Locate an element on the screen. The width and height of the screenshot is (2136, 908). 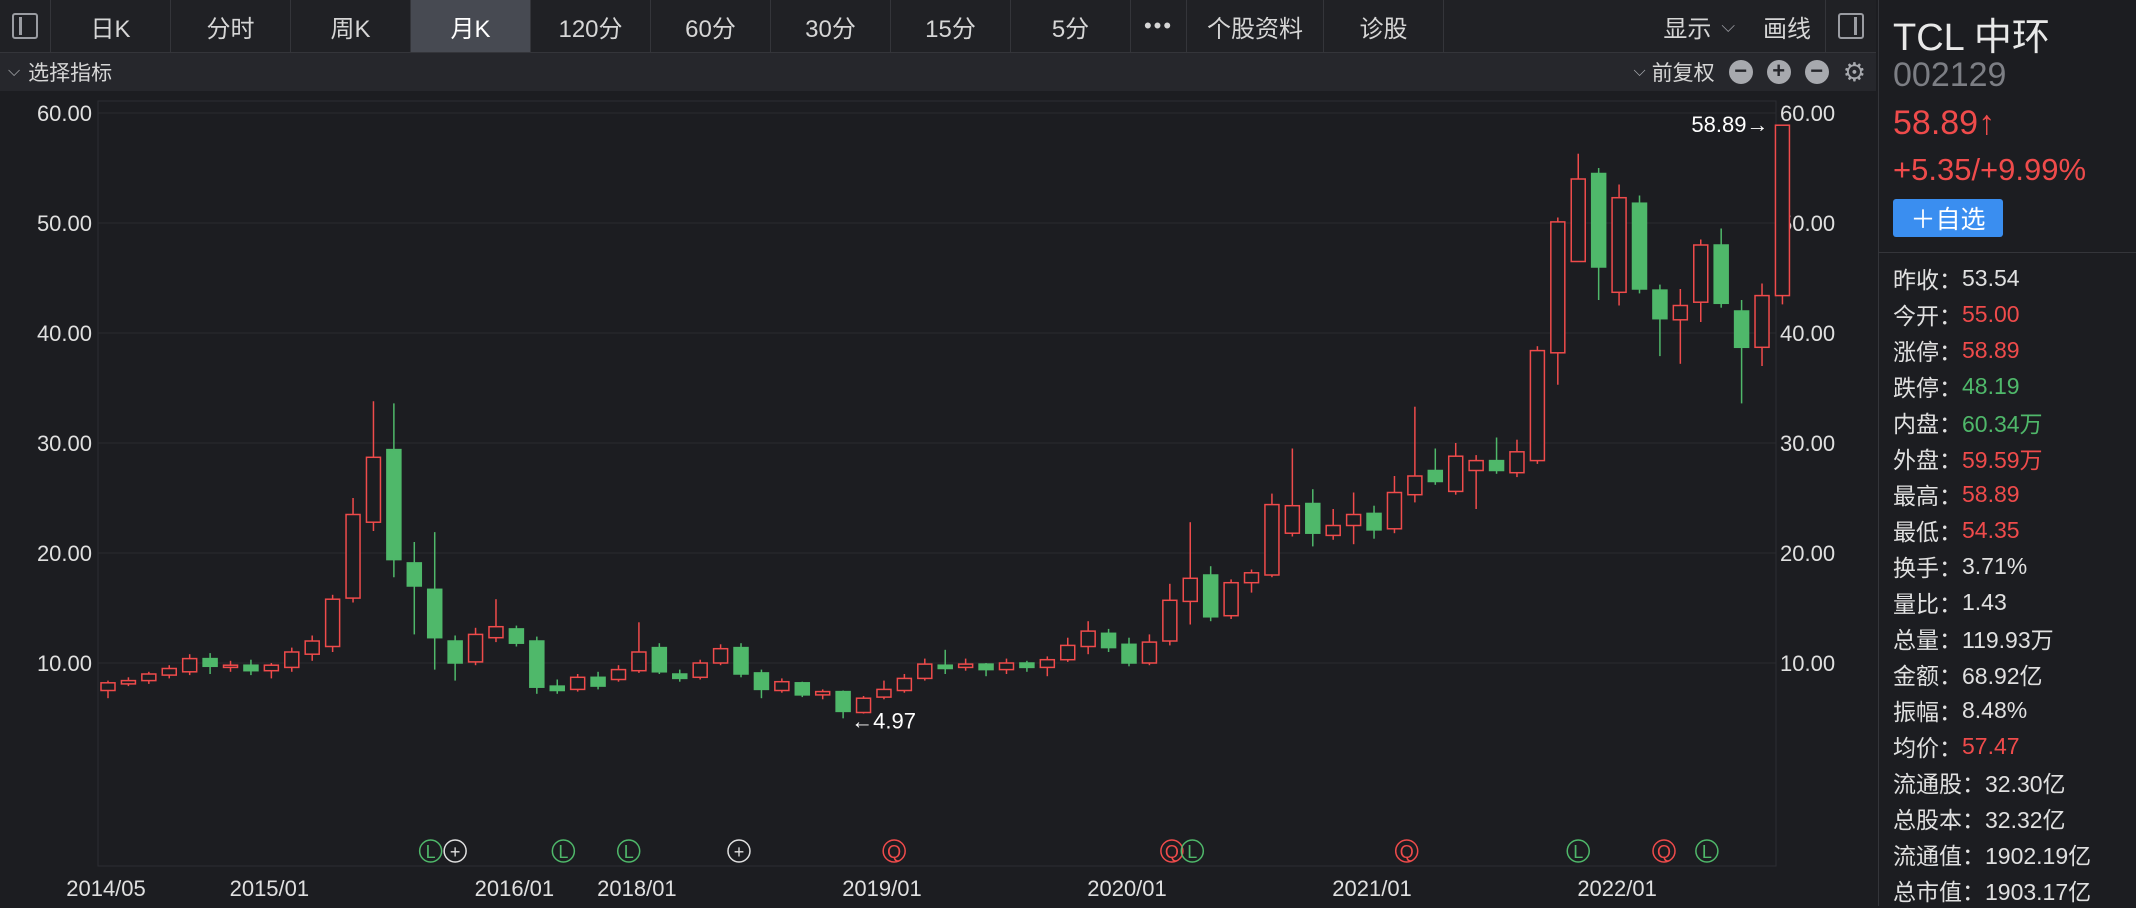
tab-60min: 60分 is located at coordinates (711, 26).